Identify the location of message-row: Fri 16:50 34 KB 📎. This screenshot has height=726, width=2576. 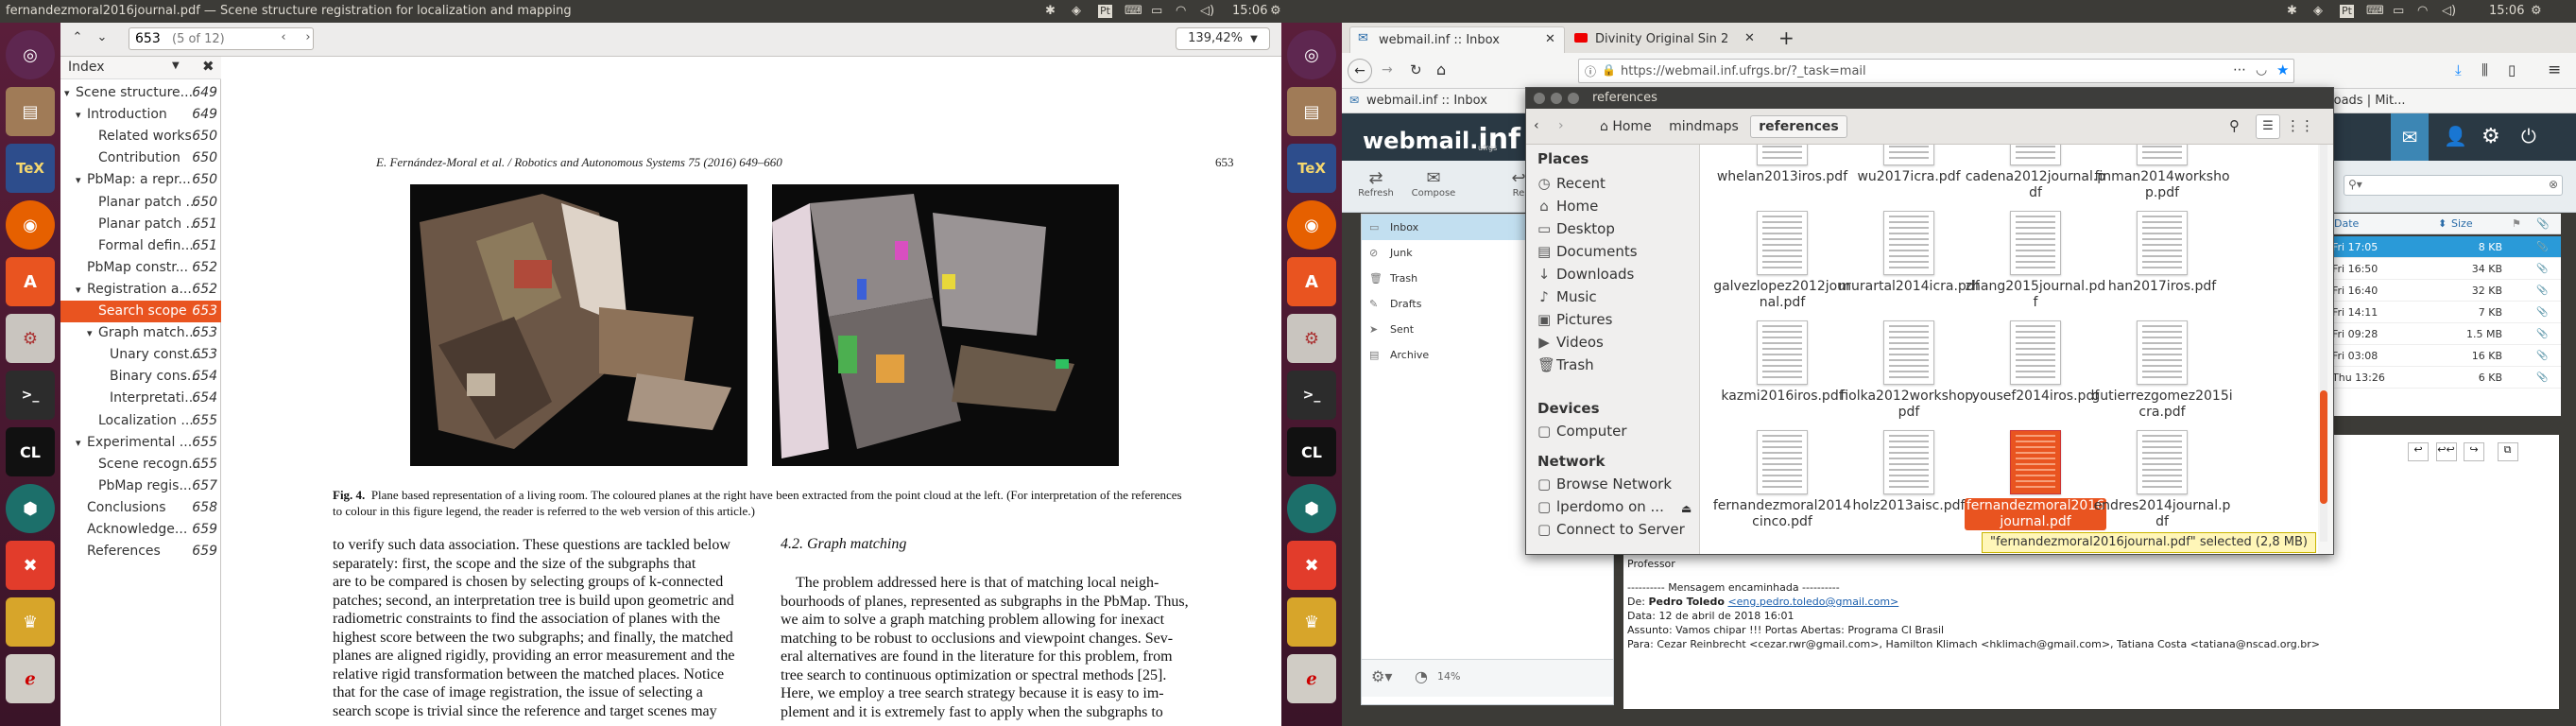
(2444, 269).